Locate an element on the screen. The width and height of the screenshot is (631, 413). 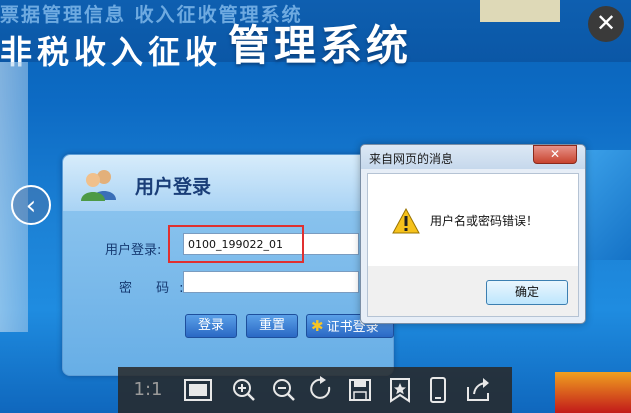
reset-button: 重置 is located at coordinates (272, 326).